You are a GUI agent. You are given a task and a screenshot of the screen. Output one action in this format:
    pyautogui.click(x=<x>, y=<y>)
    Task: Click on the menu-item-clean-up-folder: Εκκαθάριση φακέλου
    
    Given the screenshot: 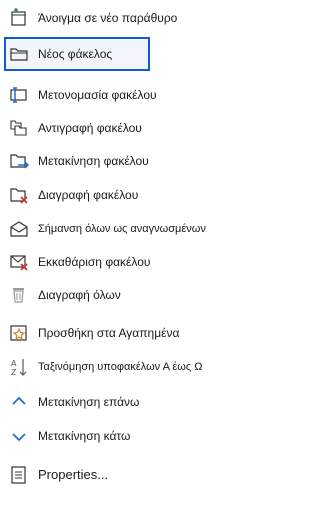 What is the action you would take?
    pyautogui.click(x=111, y=262)
    